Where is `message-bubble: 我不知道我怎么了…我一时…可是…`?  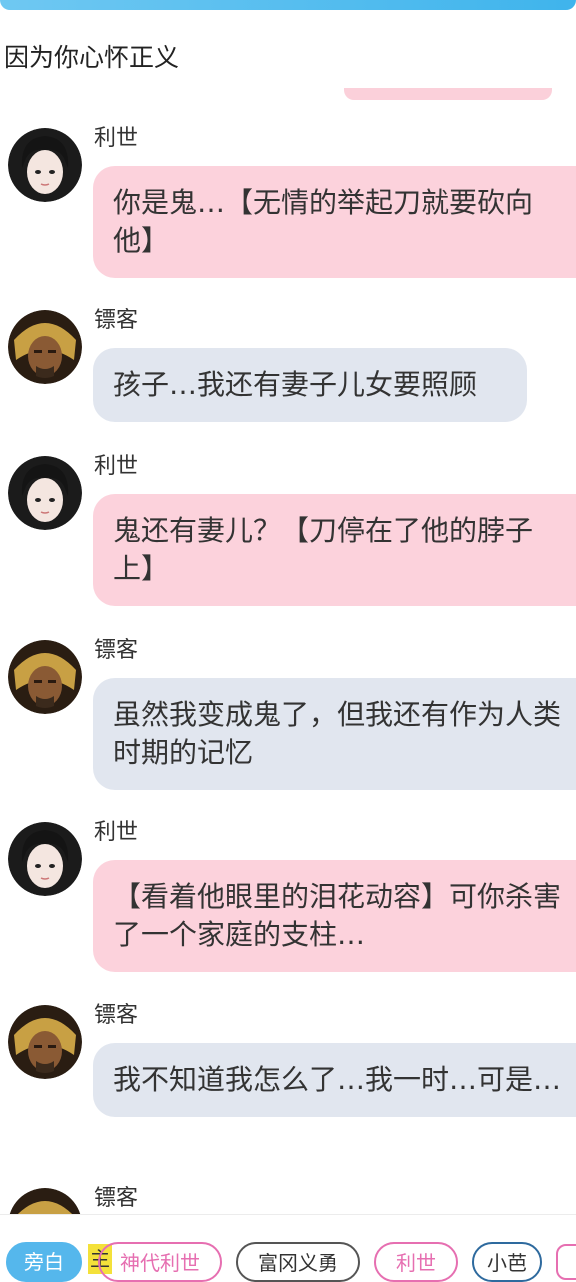 message-bubble: 我不知道我怎么了…我一时…可是… is located at coordinates (334, 1080).